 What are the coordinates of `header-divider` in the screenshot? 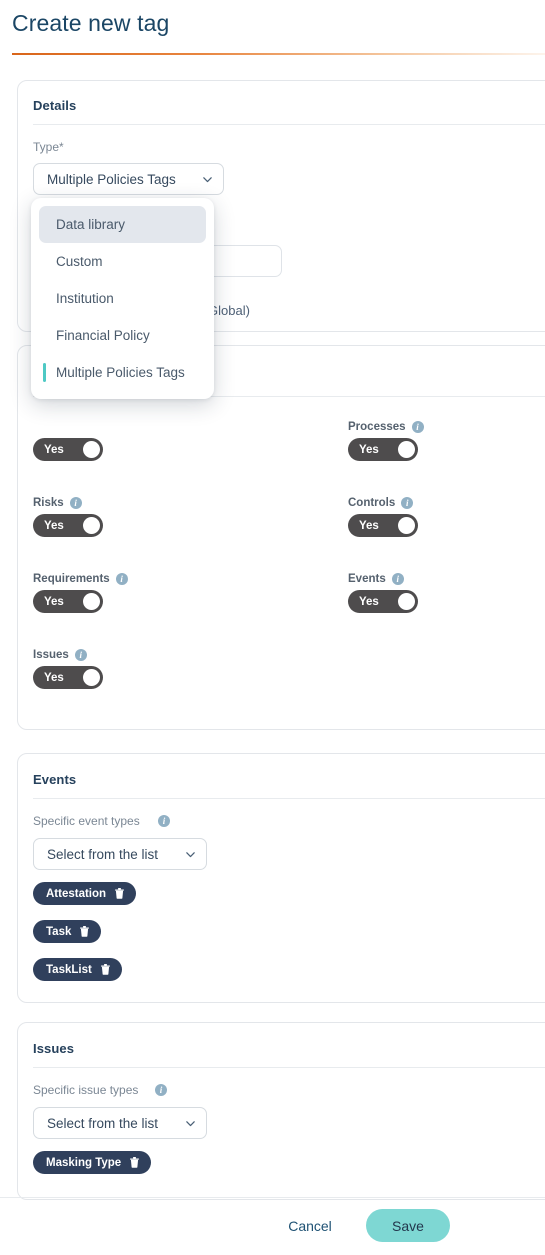 It's located at (278, 54).